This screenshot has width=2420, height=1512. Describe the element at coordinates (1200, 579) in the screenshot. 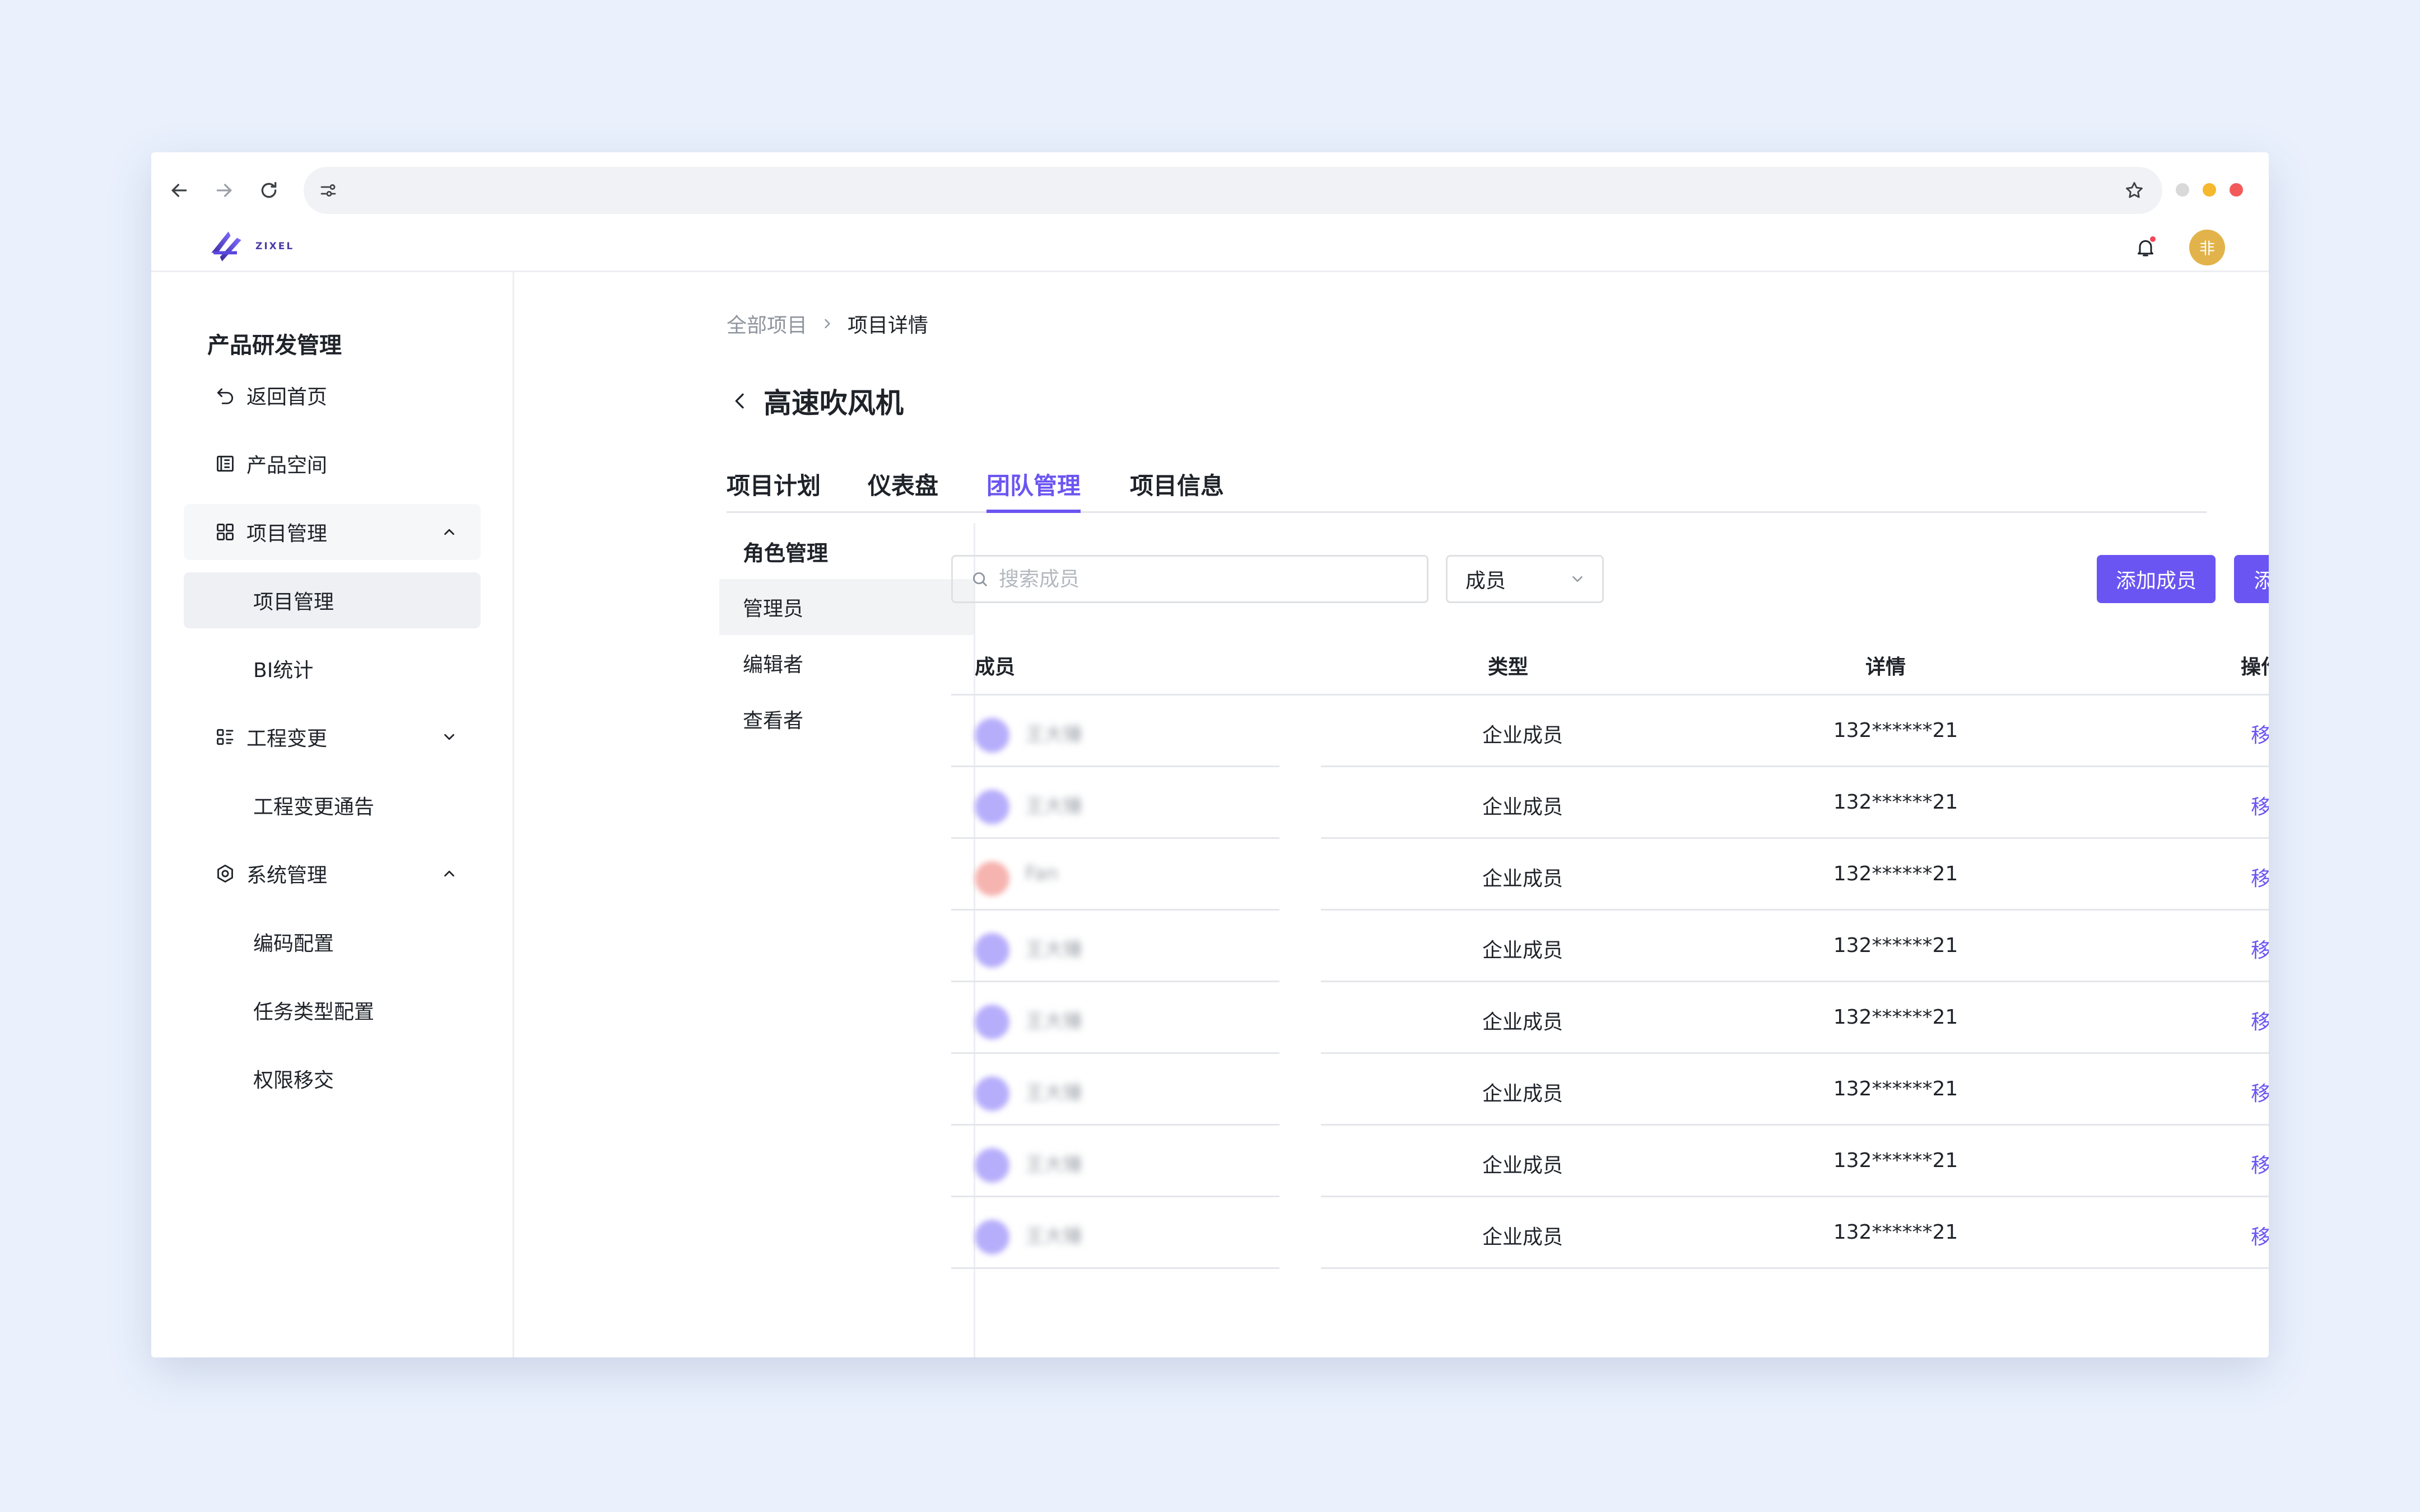

I see `search-input` at that location.